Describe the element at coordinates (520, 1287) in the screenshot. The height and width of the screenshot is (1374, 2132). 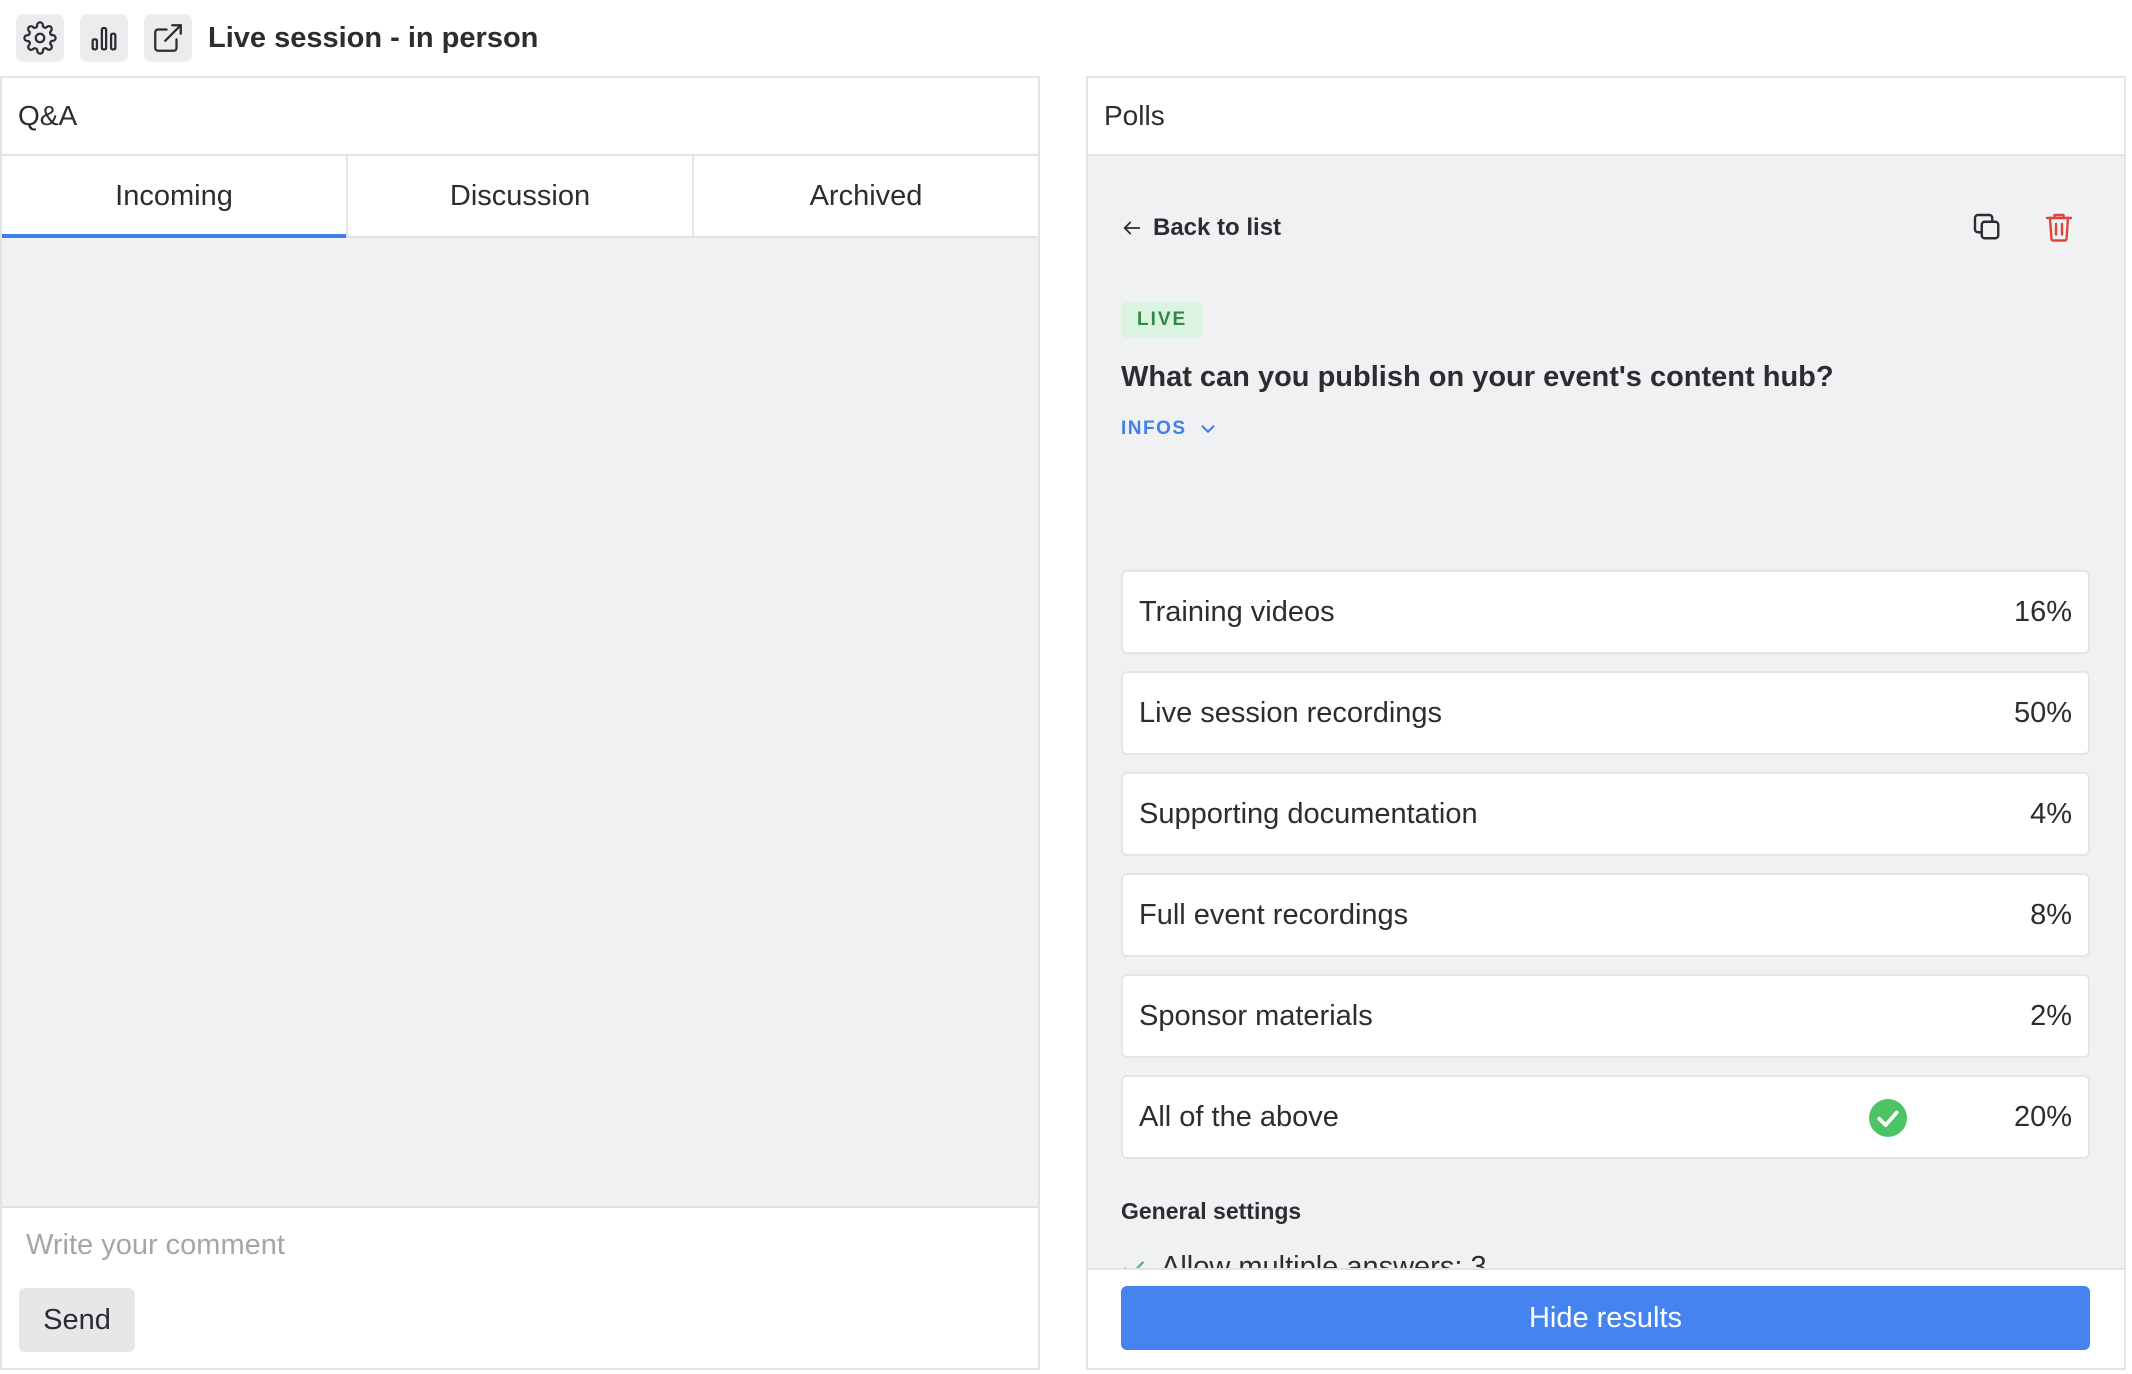
I see `qa-comment-area: Send` at that location.